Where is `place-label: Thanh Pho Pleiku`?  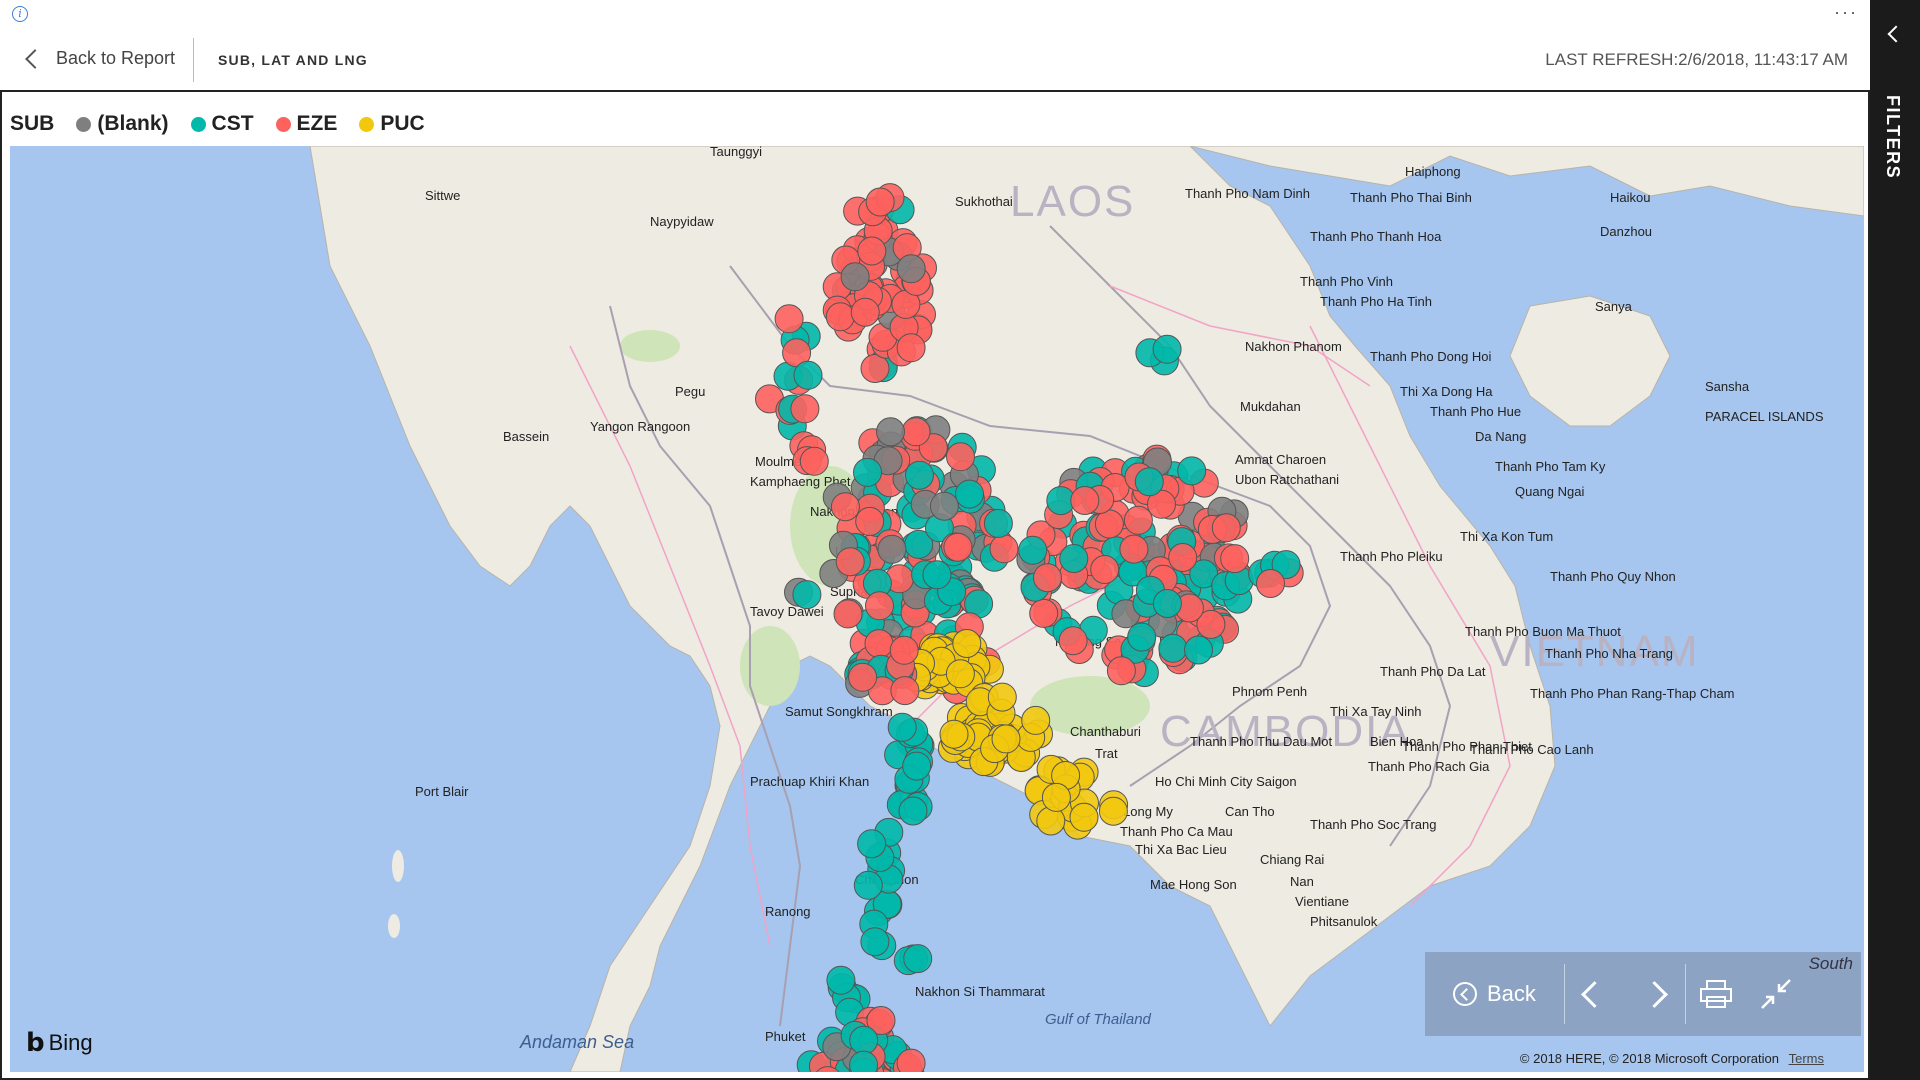
place-label: Thanh Pho Pleiku is located at coordinates (1391, 556).